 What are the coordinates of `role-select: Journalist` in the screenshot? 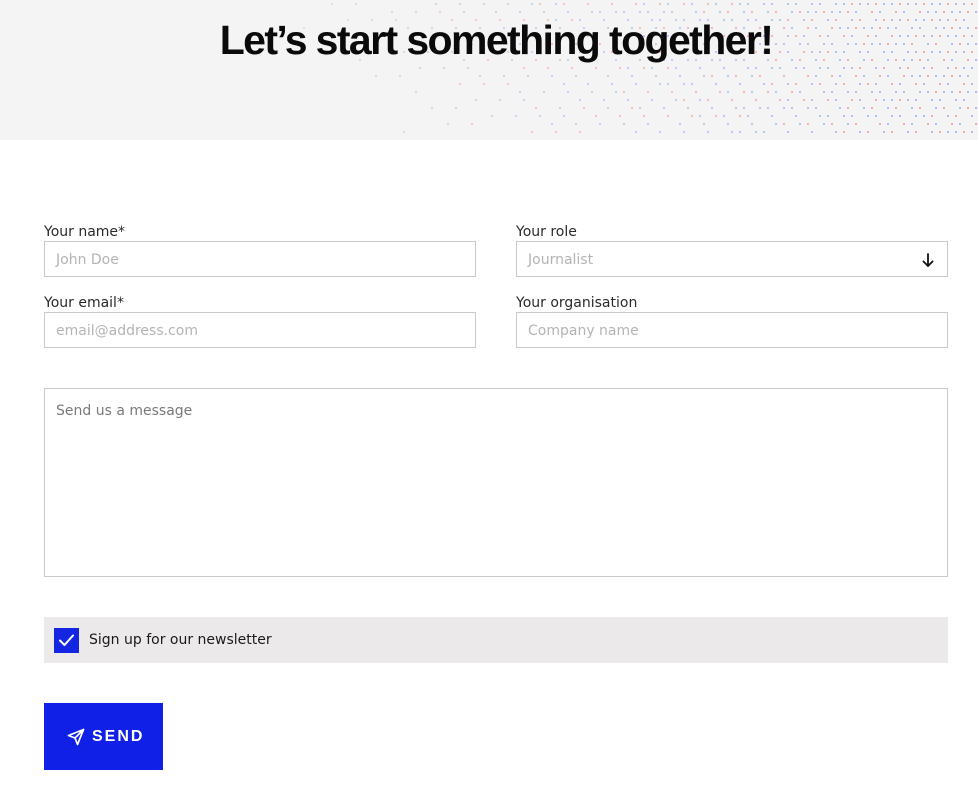 It's located at (732, 259).